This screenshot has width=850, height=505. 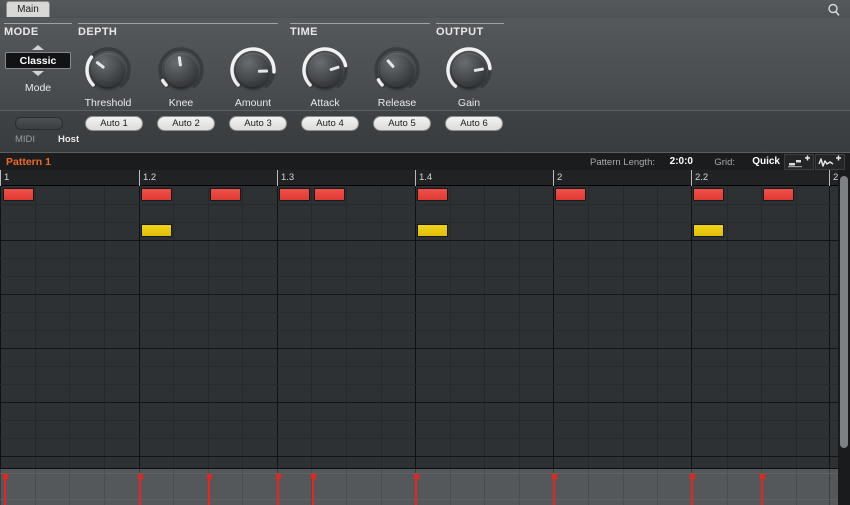 What do you see at coordinates (425, 9) in the screenshot?
I see `window-titlebar: Main` at bounding box center [425, 9].